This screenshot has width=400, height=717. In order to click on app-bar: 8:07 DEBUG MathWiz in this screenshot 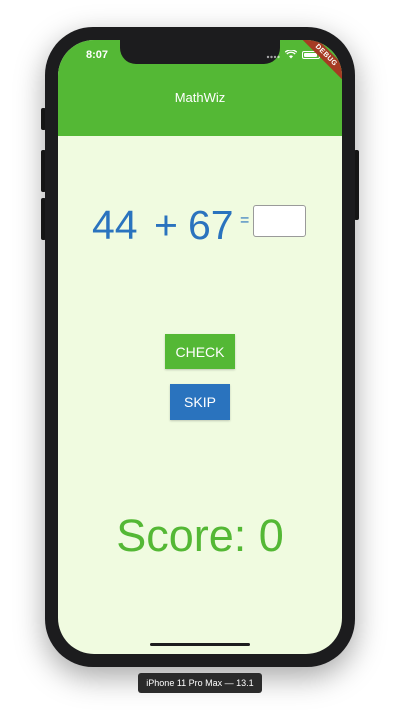, I will do `click(200, 88)`.